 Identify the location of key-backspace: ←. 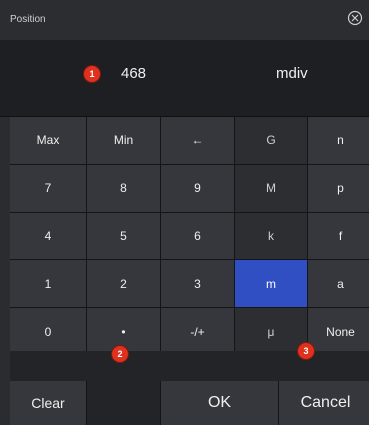
(197, 140).